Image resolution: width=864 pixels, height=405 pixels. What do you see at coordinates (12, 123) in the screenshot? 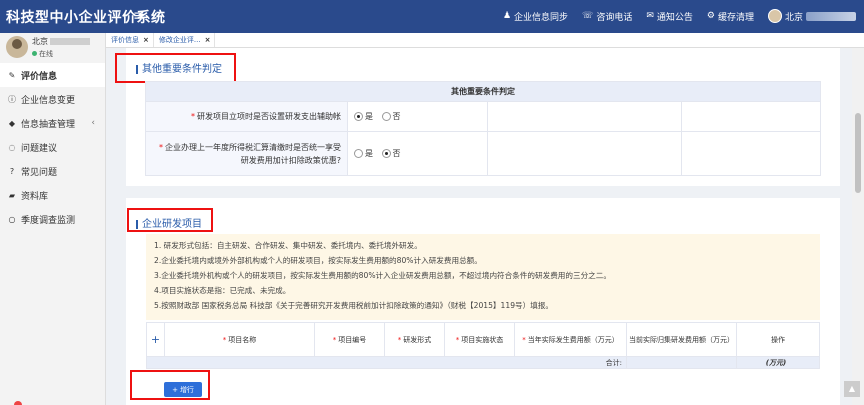
I see `tag-icon: ◆` at bounding box center [12, 123].